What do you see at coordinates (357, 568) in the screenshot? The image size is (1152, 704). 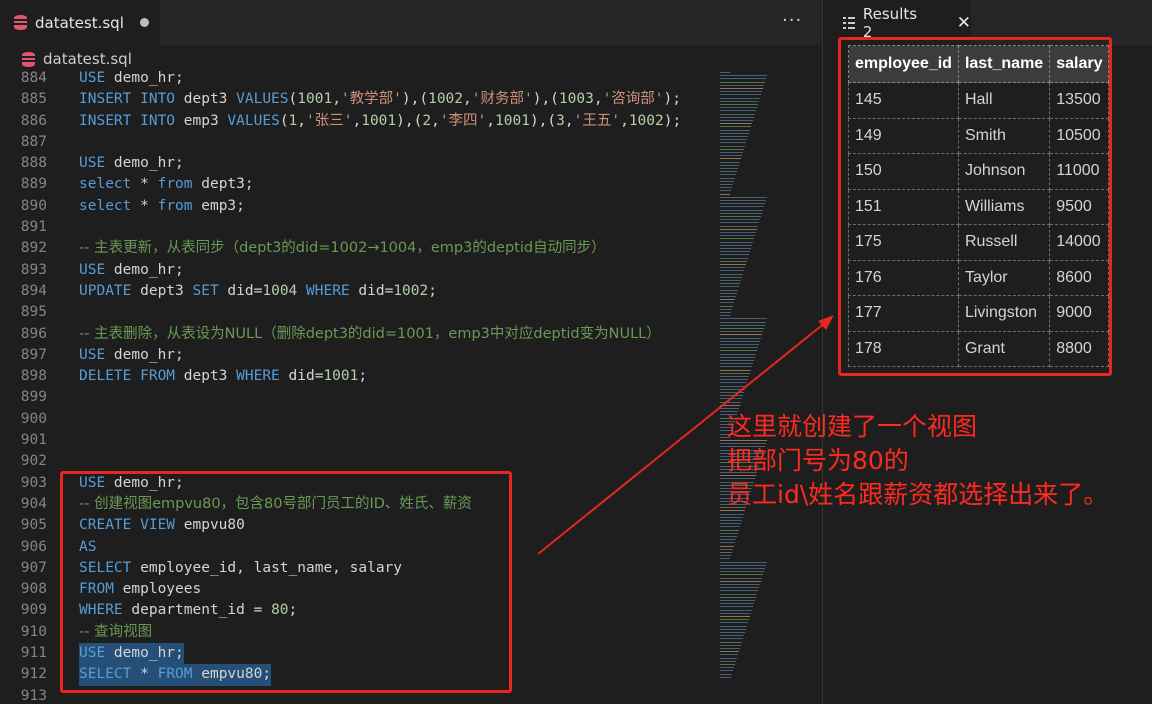 I see `code-line: 907 SELECT employee_id, last_name, salary` at bounding box center [357, 568].